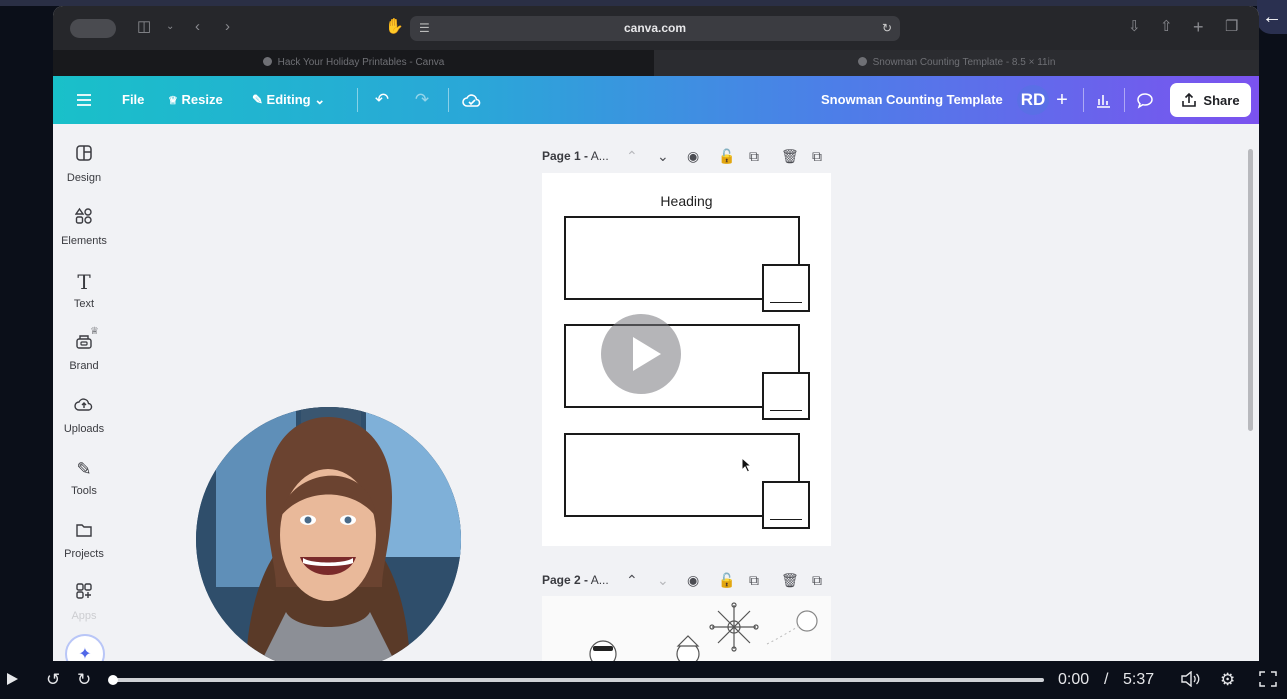 The height and width of the screenshot is (699, 1287). What do you see at coordinates (1198, 27) in the screenshot?
I see `new-tab-icon: +` at bounding box center [1198, 27].